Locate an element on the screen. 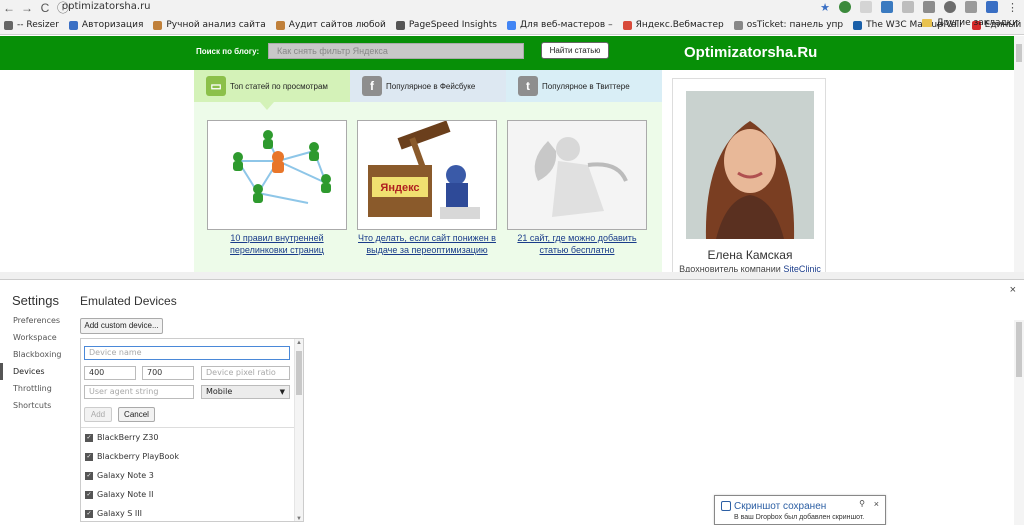 The height and width of the screenshot is (525, 1024). back-icon: ← is located at coordinates (9, 8).